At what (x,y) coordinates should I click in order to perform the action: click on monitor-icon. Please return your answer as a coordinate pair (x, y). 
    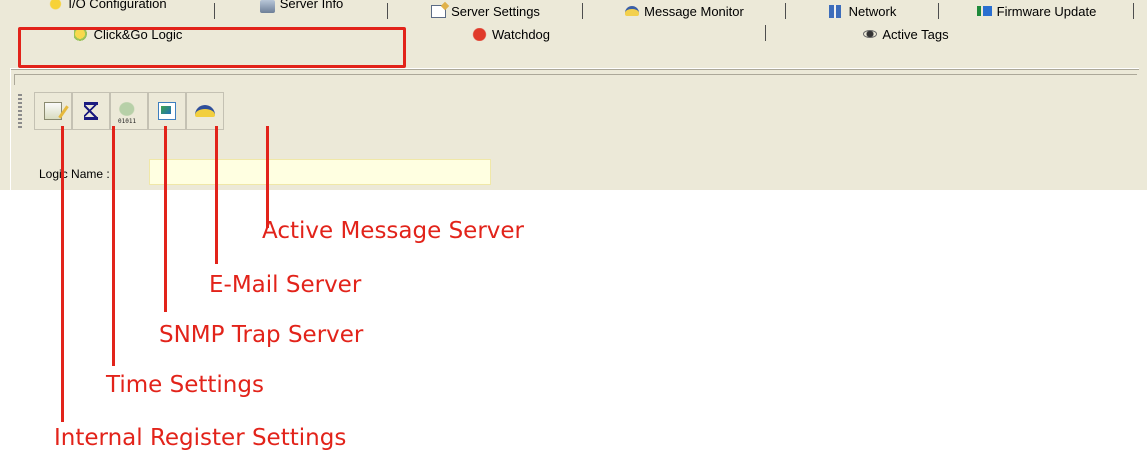
    Looking at the image, I should click on (632, 11).